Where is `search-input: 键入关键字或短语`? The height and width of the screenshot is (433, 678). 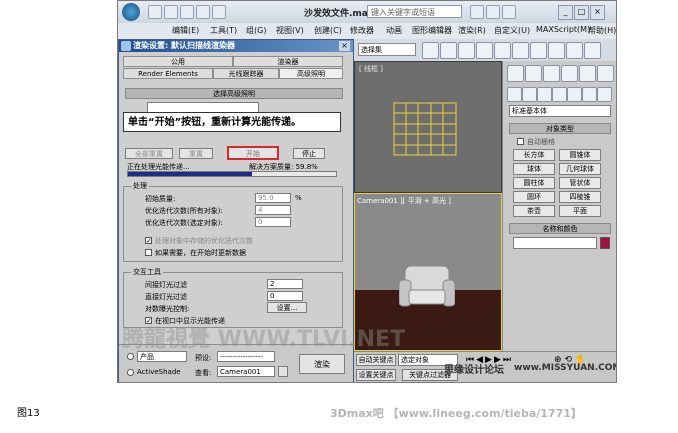
search-input: 键入关键字或短语 is located at coordinates (414, 11).